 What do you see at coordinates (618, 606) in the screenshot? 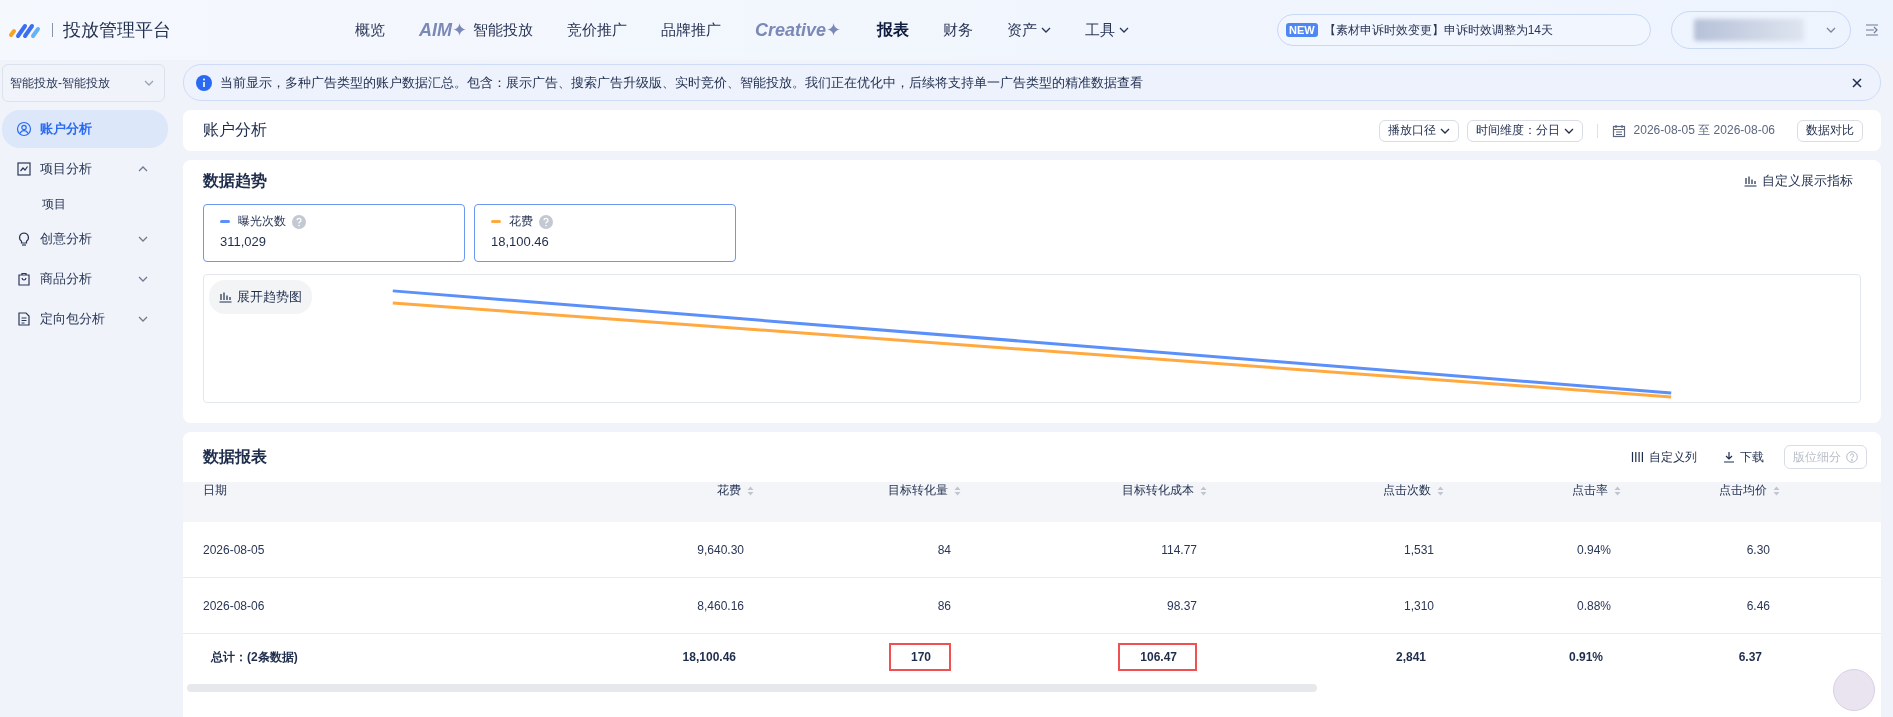
I see `table-cell: 8,460.16` at bounding box center [618, 606].